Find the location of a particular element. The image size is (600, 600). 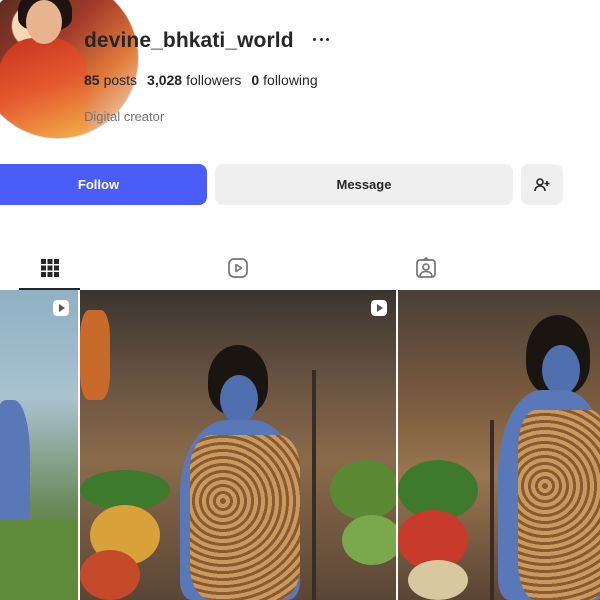

profile-stats: 85 posts 3,028 followers 0 following is located at coordinates (201, 80).